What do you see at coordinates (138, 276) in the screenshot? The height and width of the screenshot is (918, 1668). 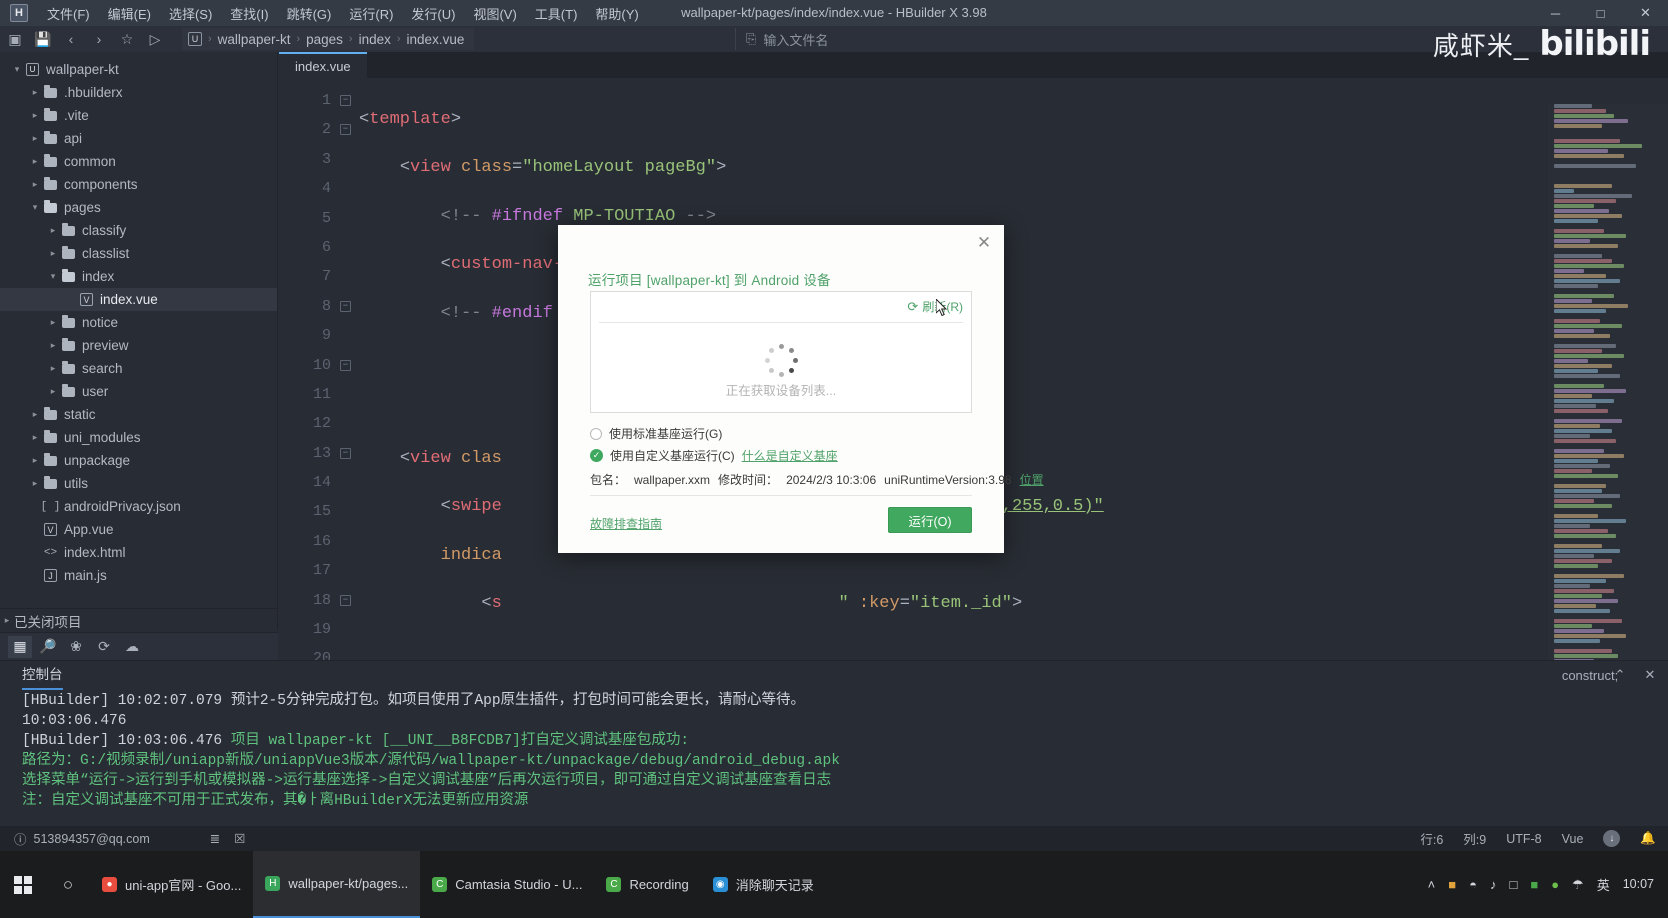 I see `tree-item-index: ▾ index` at bounding box center [138, 276].